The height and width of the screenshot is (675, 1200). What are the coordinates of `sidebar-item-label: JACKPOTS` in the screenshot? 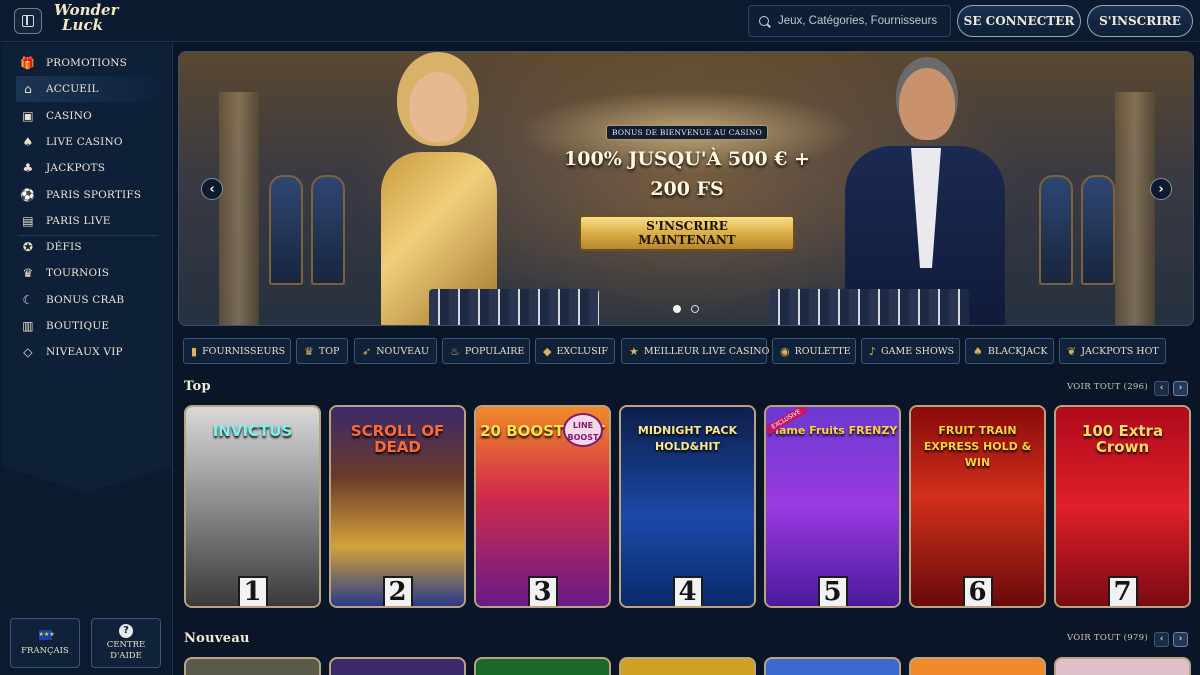 It's located at (76, 168).